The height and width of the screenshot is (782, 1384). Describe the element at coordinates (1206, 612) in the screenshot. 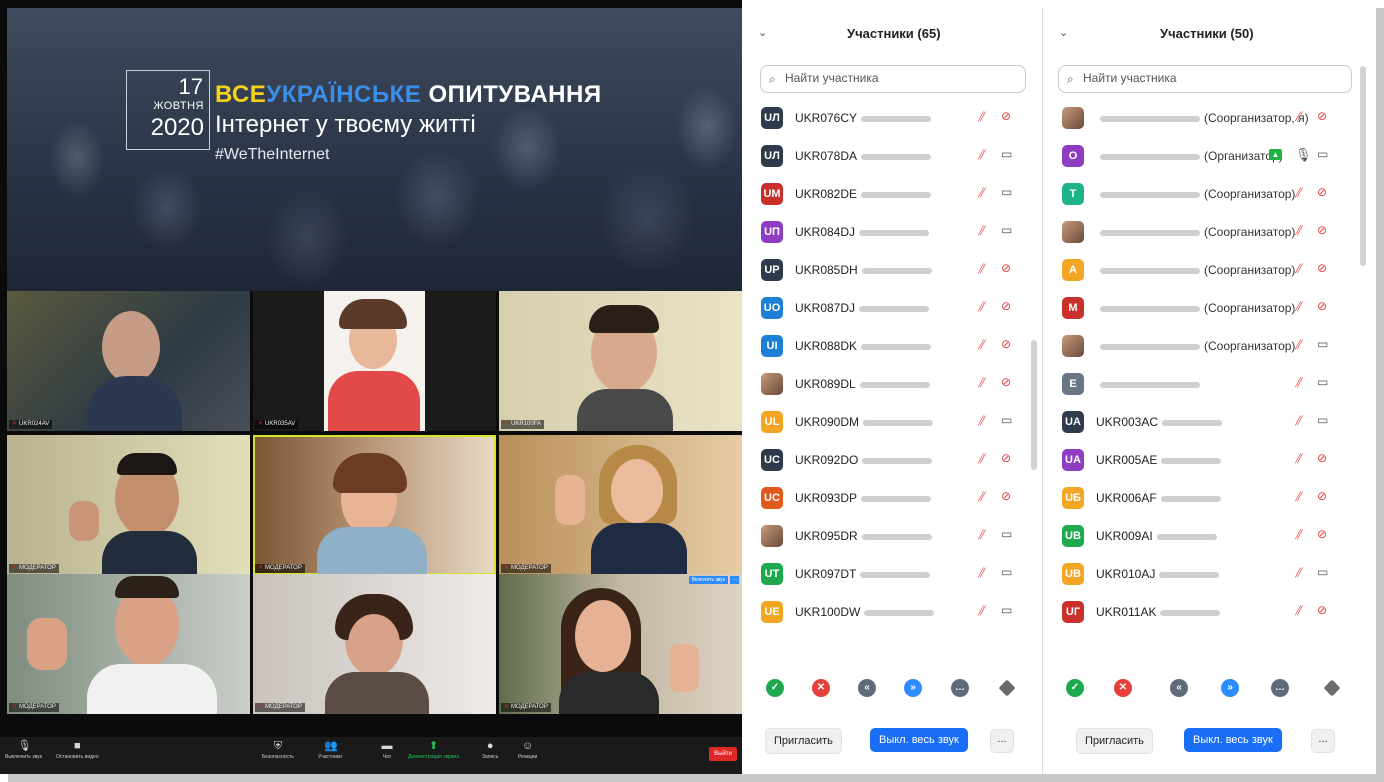

I see `participant-row: UГ UKR011AK ⫽ ⊘` at that location.